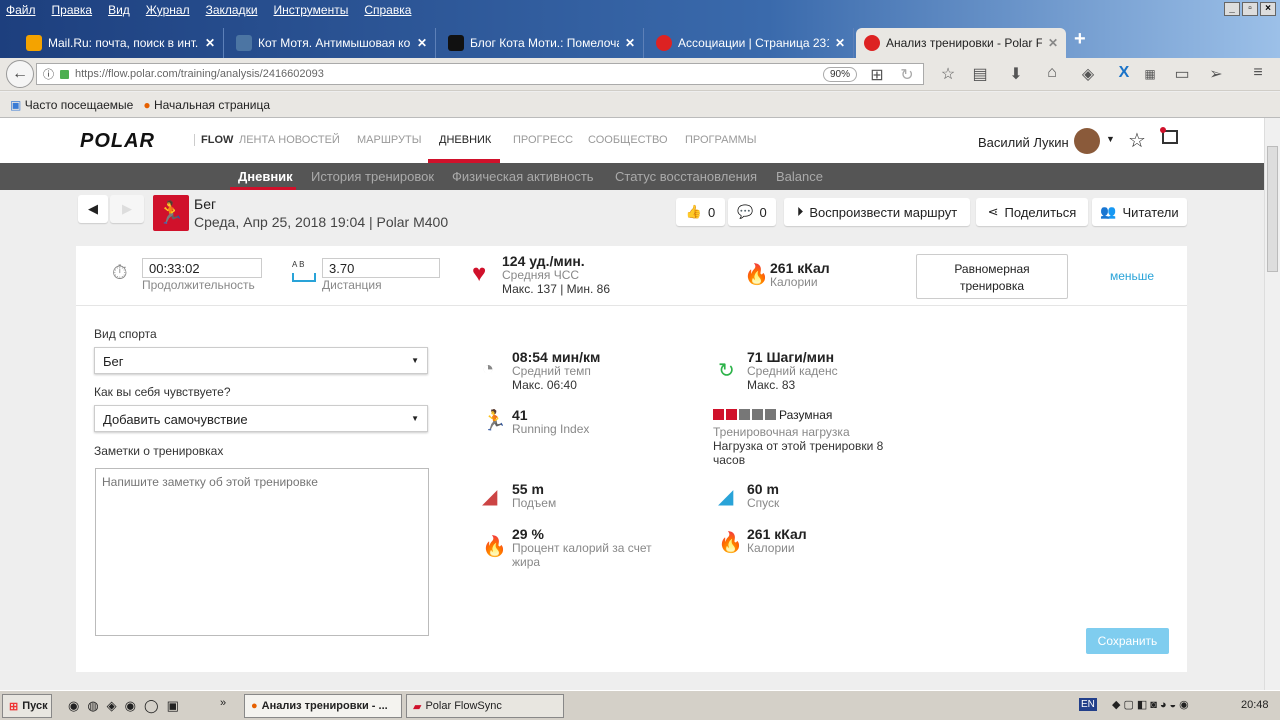 The height and width of the screenshot is (720, 1280). What do you see at coordinates (381, 268) in the screenshot?
I see `distance-field: 3.70` at bounding box center [381, 268].